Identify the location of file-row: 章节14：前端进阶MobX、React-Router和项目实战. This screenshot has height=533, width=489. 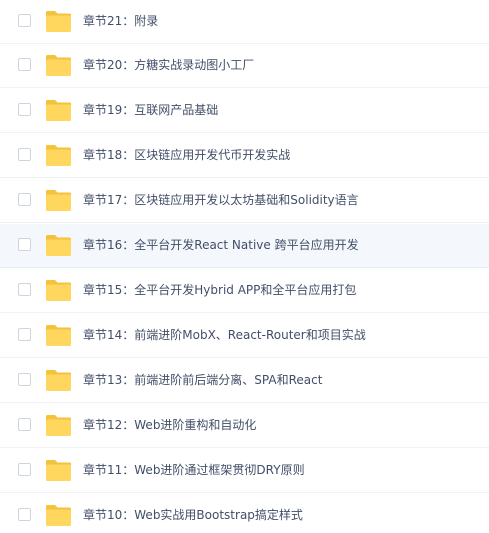
(244, 336).